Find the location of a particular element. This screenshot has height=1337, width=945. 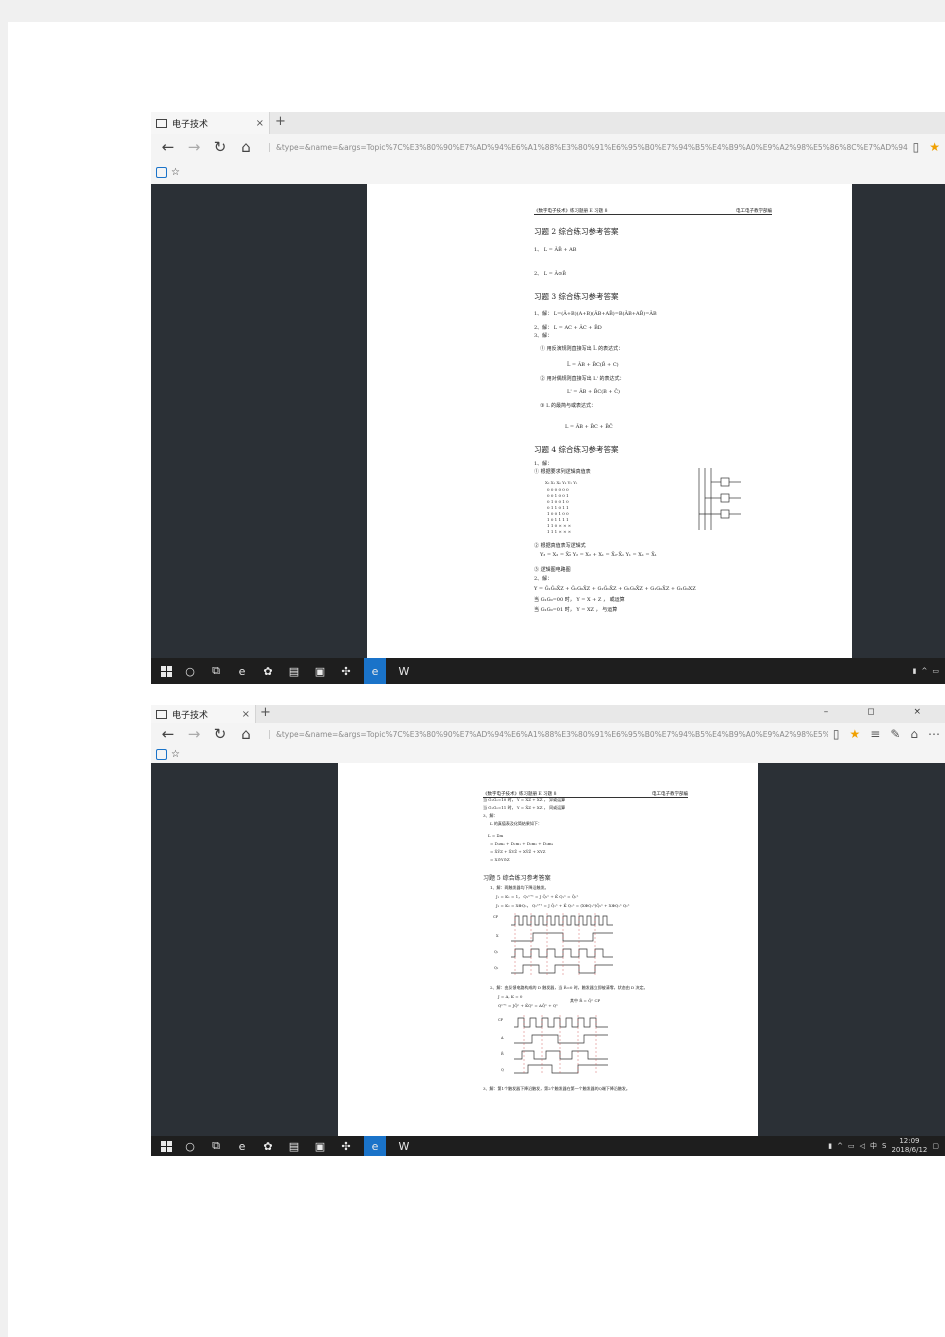

sogou-icon: S is located at coordinates (884, 1146).